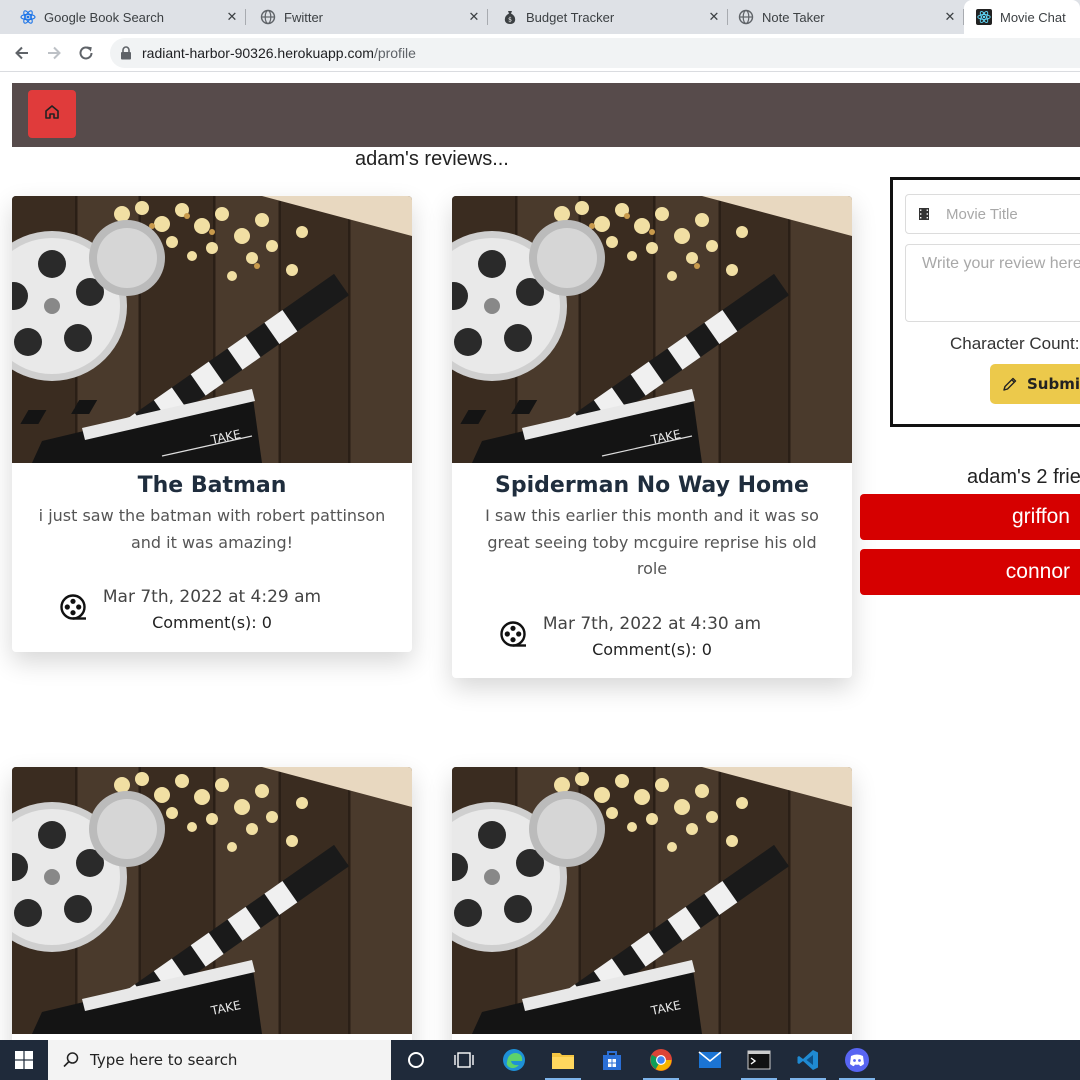 The image size is (1080, 1080). I want to click on character-count-label: Character Count:, so click(1015, 343).